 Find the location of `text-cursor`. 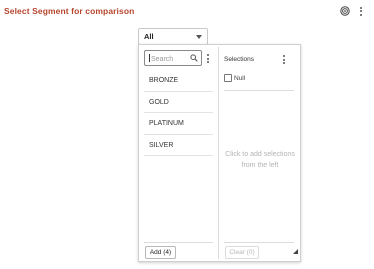

text-cursor is located at coordinates (149, 58).